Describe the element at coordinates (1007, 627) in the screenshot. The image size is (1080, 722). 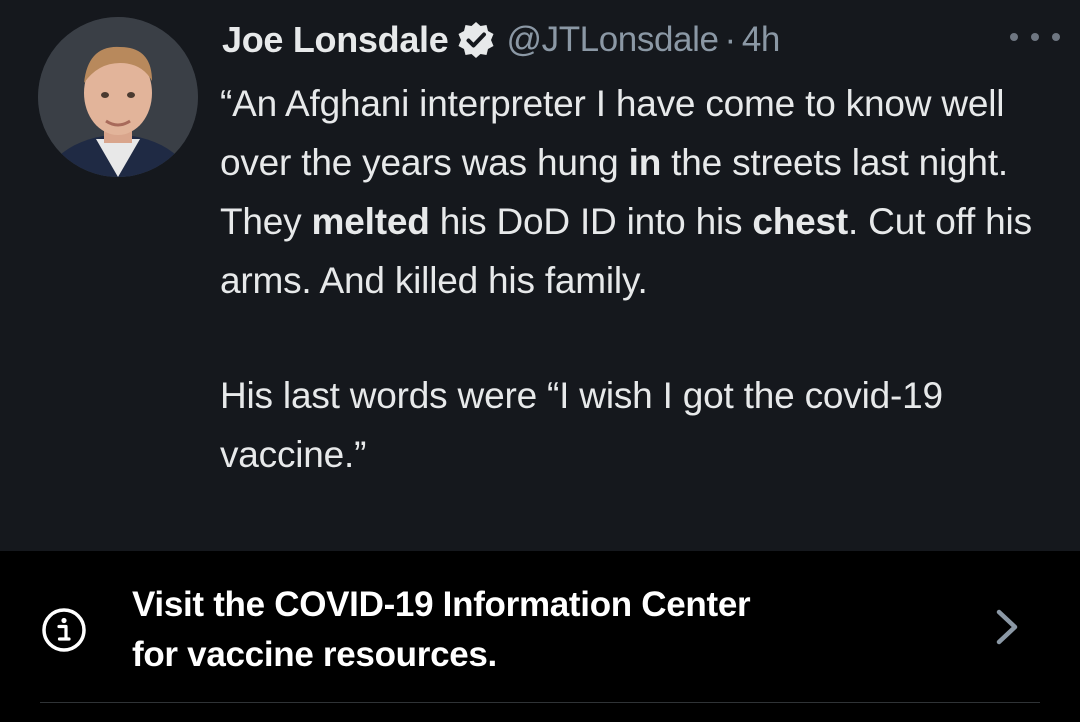
I see `chevron-right-icon` at that location.